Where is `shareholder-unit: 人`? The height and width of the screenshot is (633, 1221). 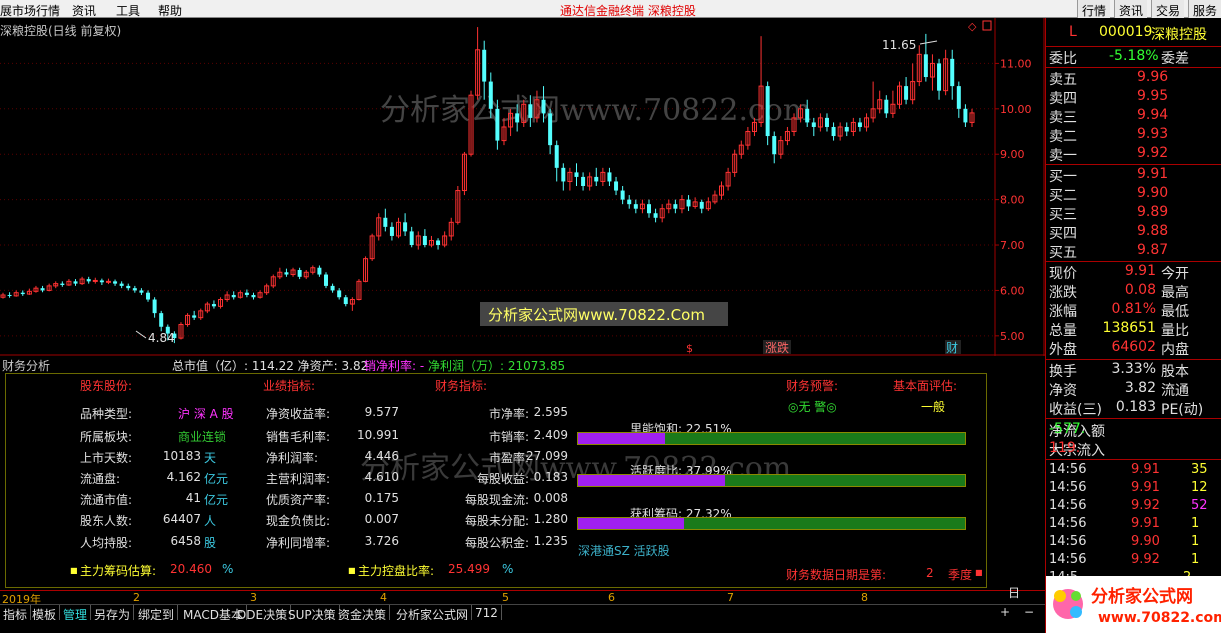 shareholder-unit: 人 is located at coordinates (210, 521).